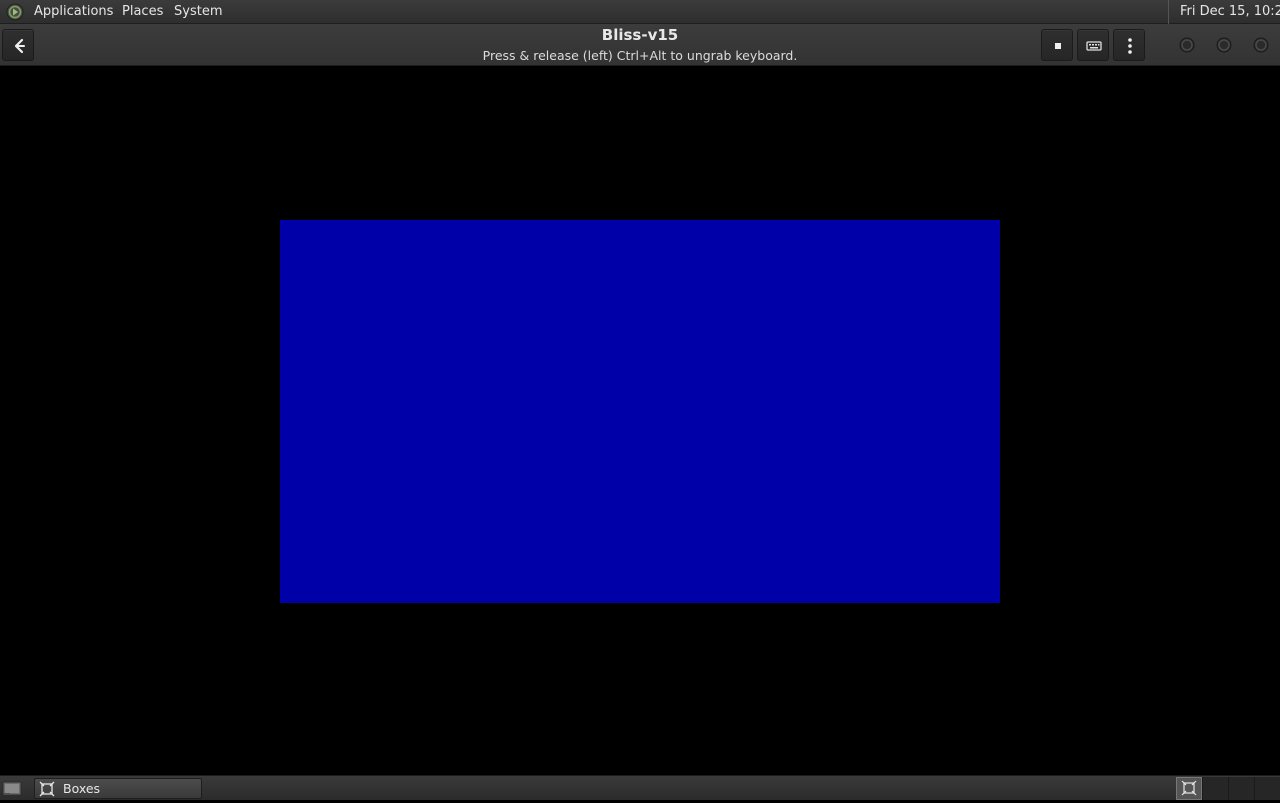 The height and width of the screenshot is (803, 1280). I want to click on system-menu: System, so click(198, 12).